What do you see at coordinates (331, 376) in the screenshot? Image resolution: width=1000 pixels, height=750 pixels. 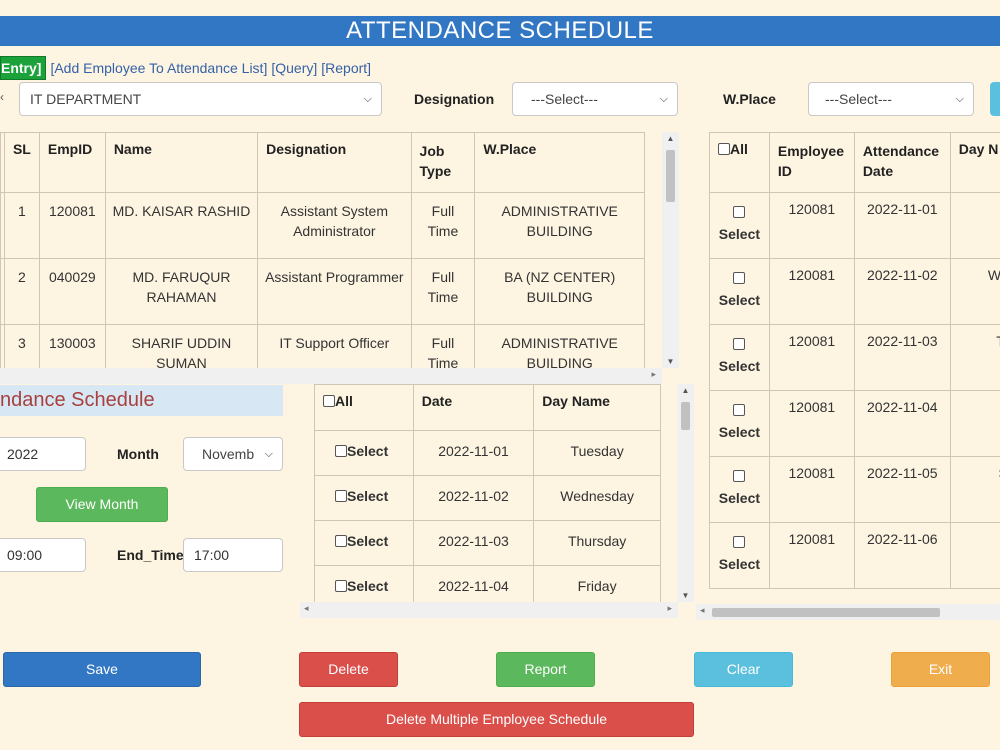 I see `employee-table-hscroll: ▸` at bounding box center [331, 376].